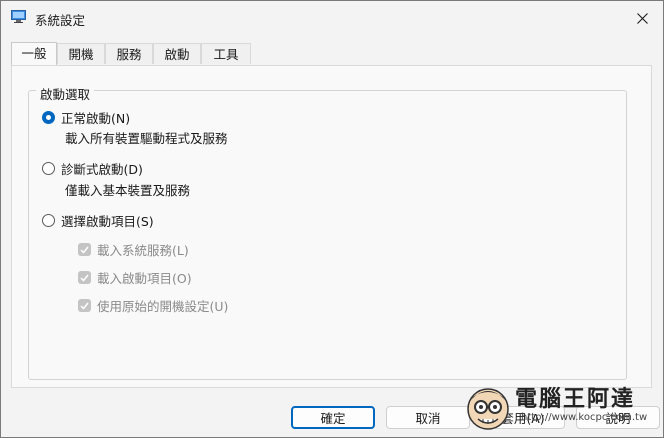 This screenshot has height=438, width=664. Describe the element at coordinates (226, 53) in the screenshot. I see `tab-tools: 工具` at that location.